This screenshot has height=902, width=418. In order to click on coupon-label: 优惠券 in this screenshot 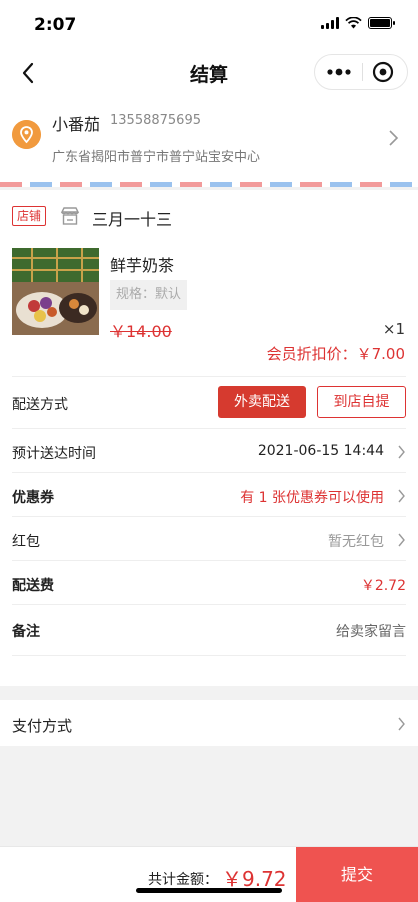, I will do `click(33, 498)`.